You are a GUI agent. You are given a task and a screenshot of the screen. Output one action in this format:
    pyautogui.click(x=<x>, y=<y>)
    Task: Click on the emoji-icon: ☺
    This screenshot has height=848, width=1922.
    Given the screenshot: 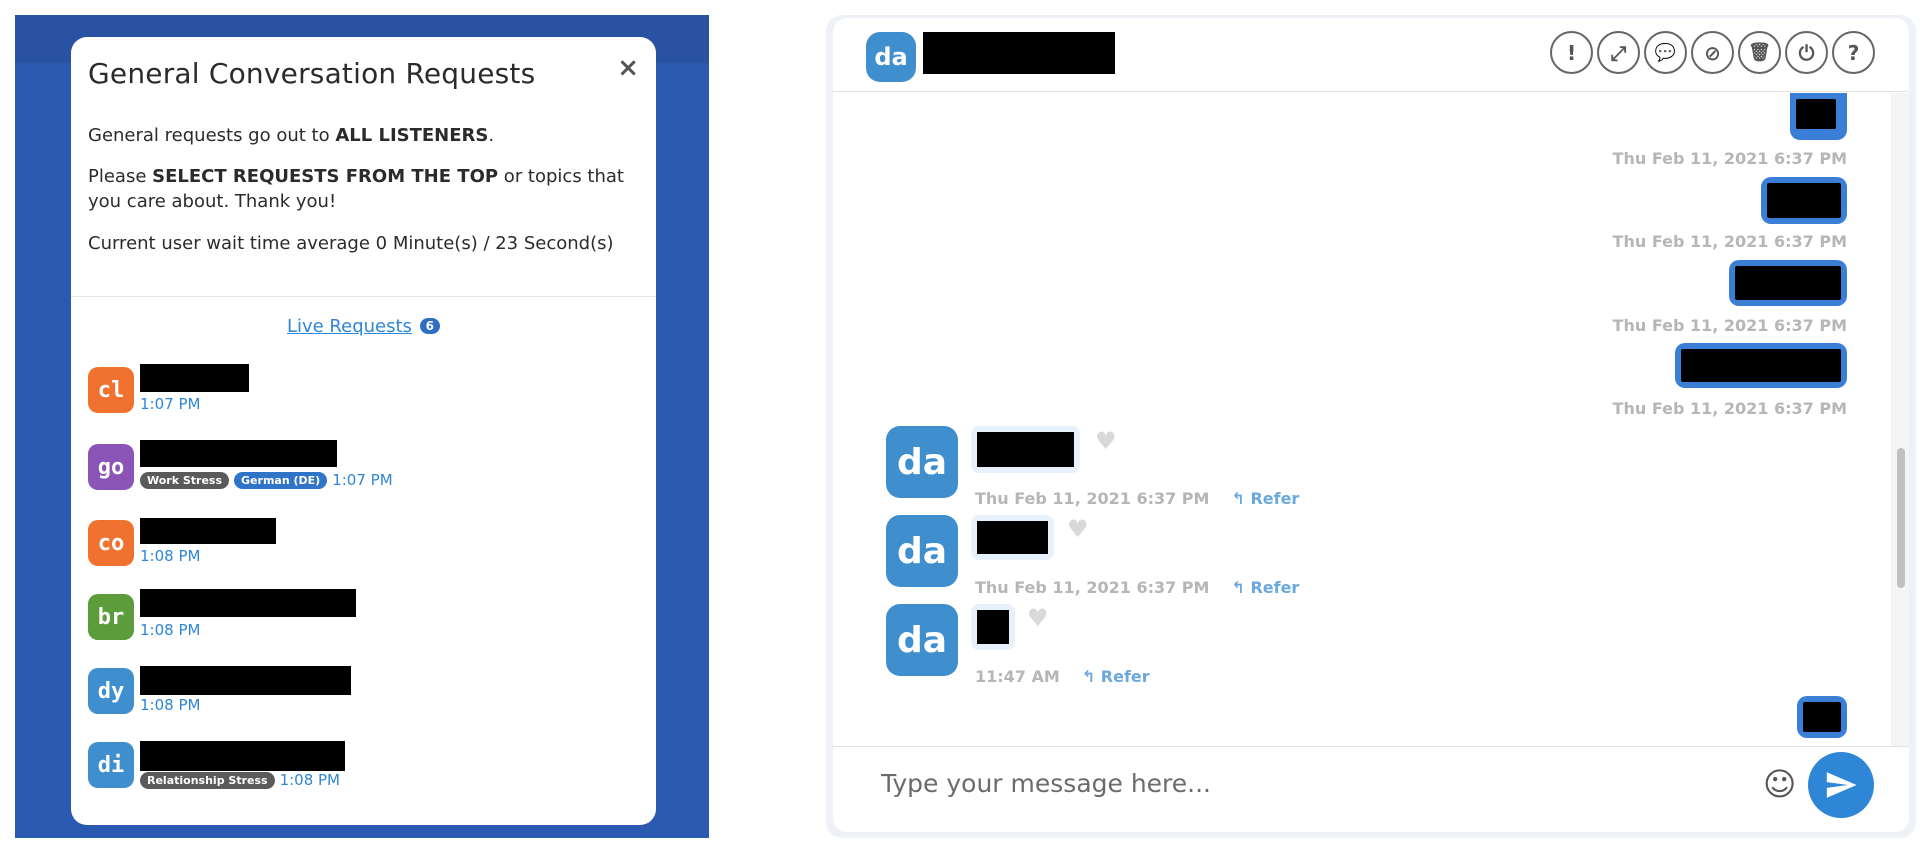 What is the action you would take?
    pyautogui.click(x=1779, y=784)
    